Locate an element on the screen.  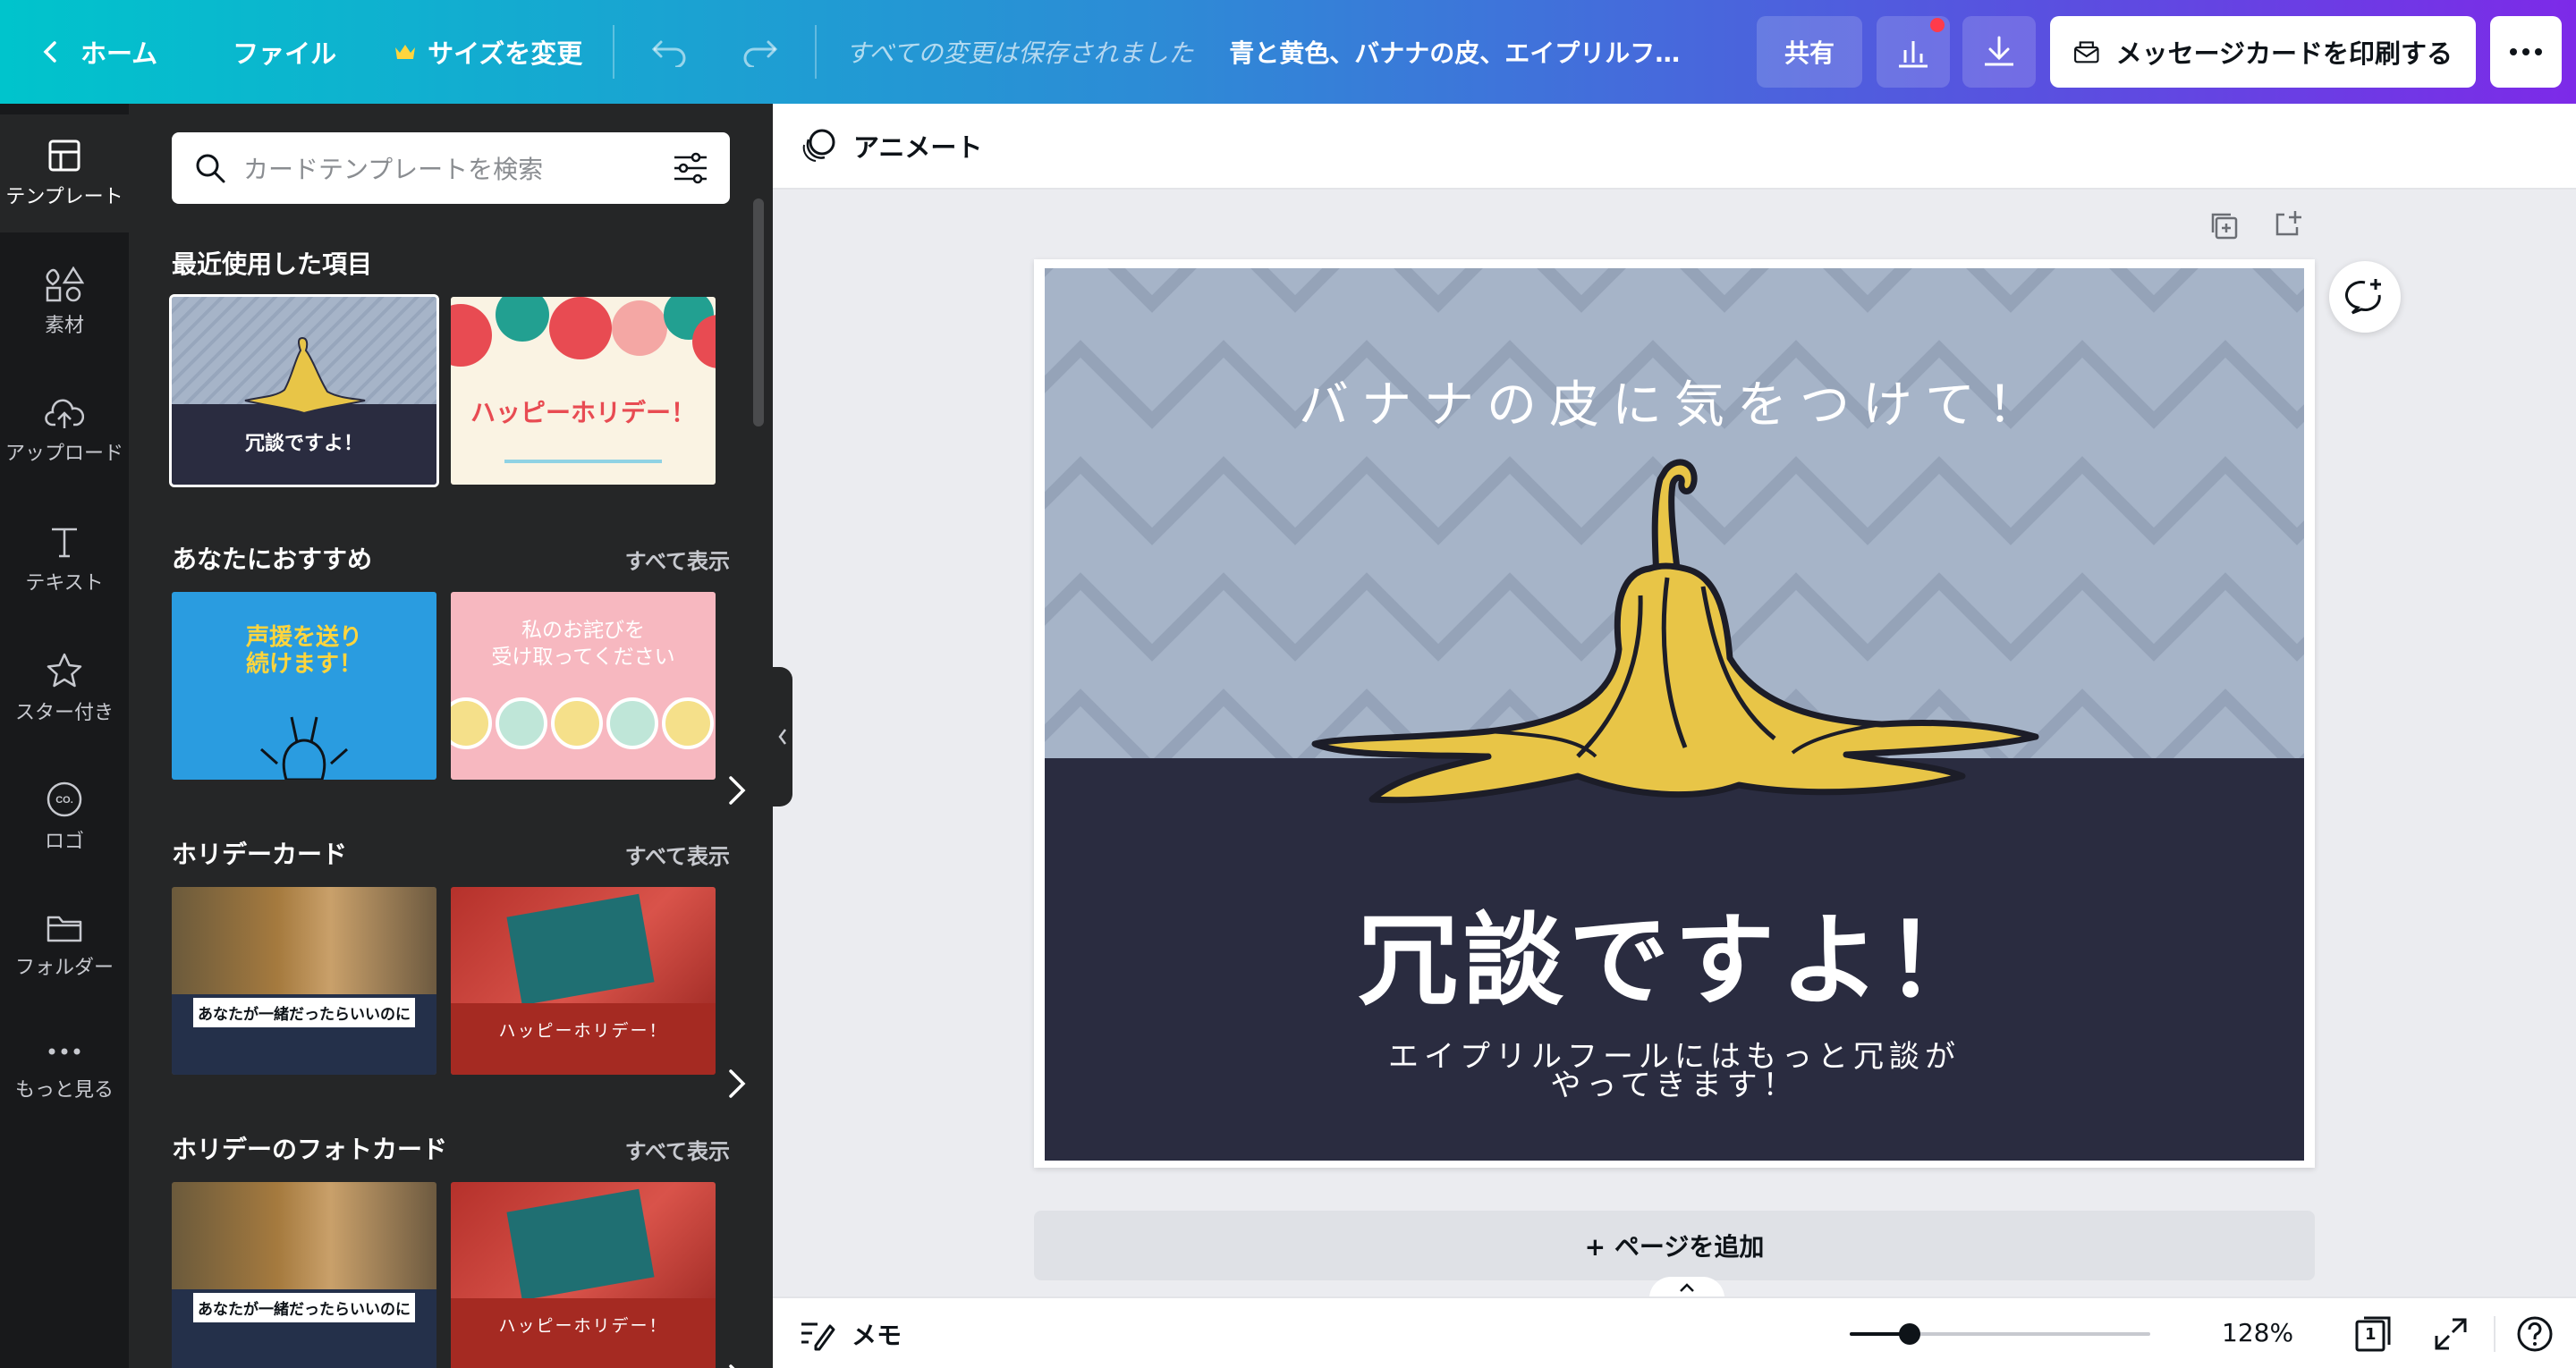
more-options-button is located at coordinates (2526, 52).